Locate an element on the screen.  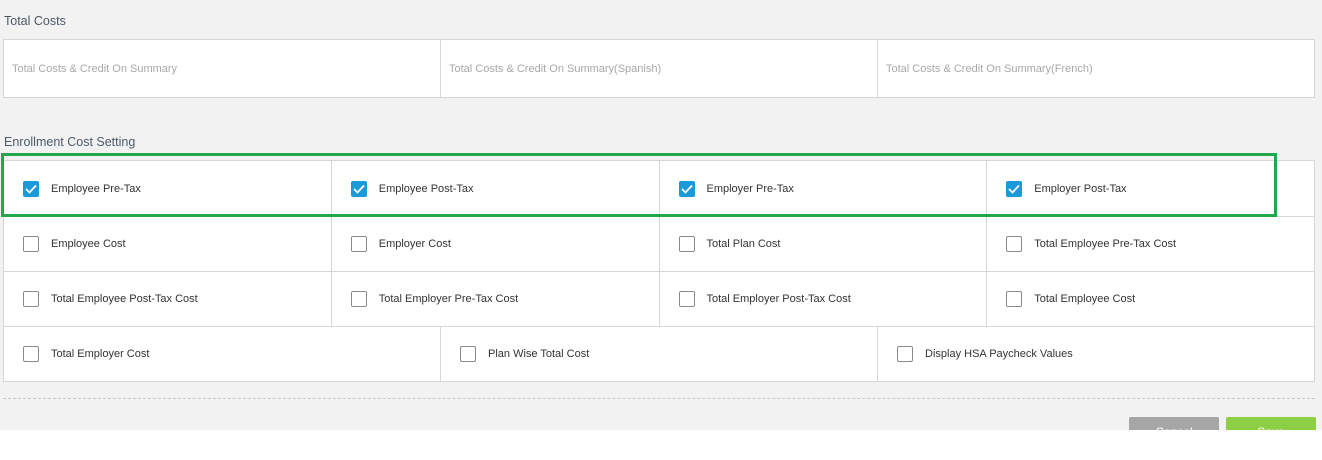
option-employer-post-tax: Employer Post-Tax is located at coordinates (1150, 188).